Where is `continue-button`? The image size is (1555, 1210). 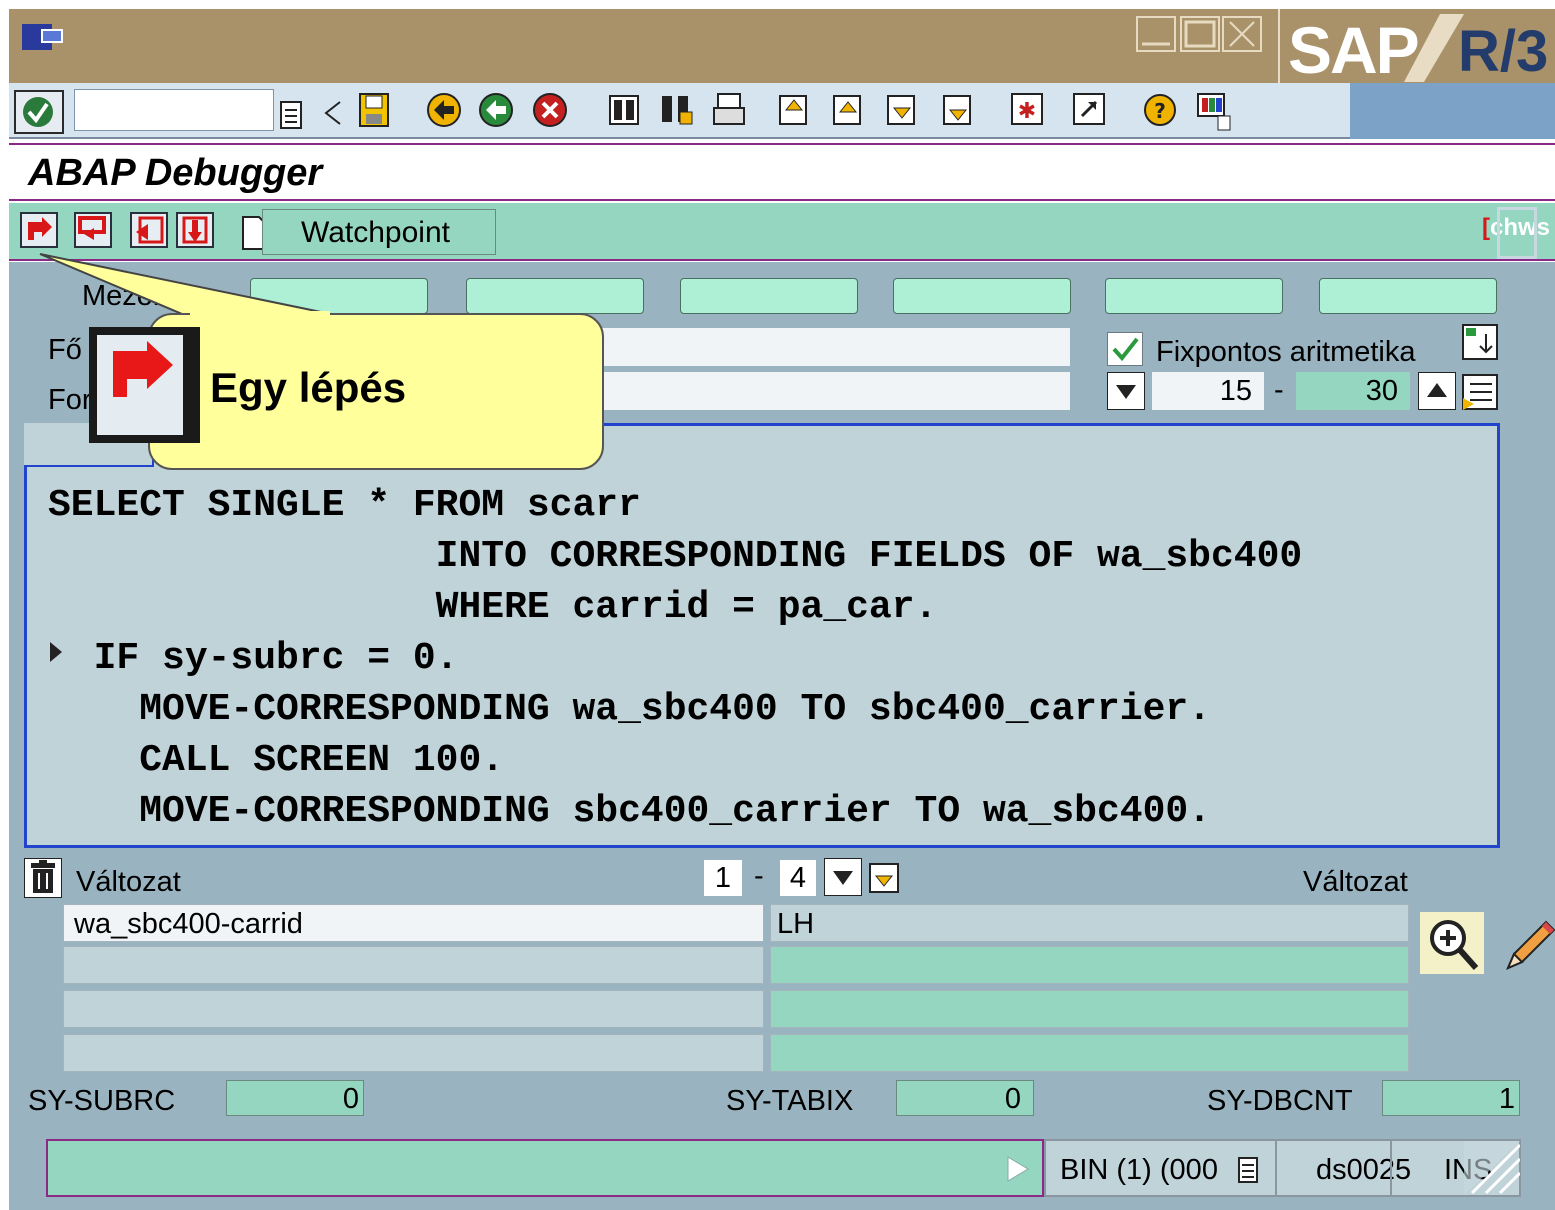
continue-button is located at coordinates (195, 230).